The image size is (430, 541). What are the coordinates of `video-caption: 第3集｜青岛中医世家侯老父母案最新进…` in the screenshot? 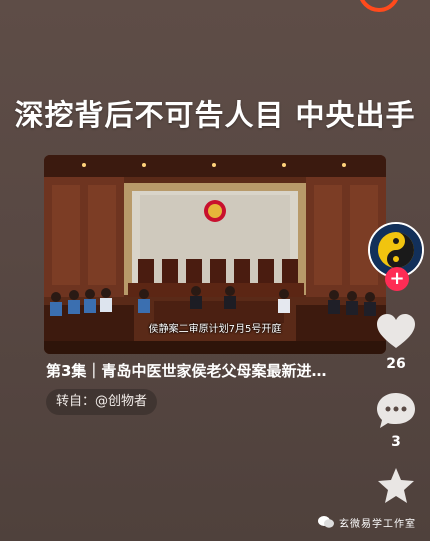 It's located at (211, 370).